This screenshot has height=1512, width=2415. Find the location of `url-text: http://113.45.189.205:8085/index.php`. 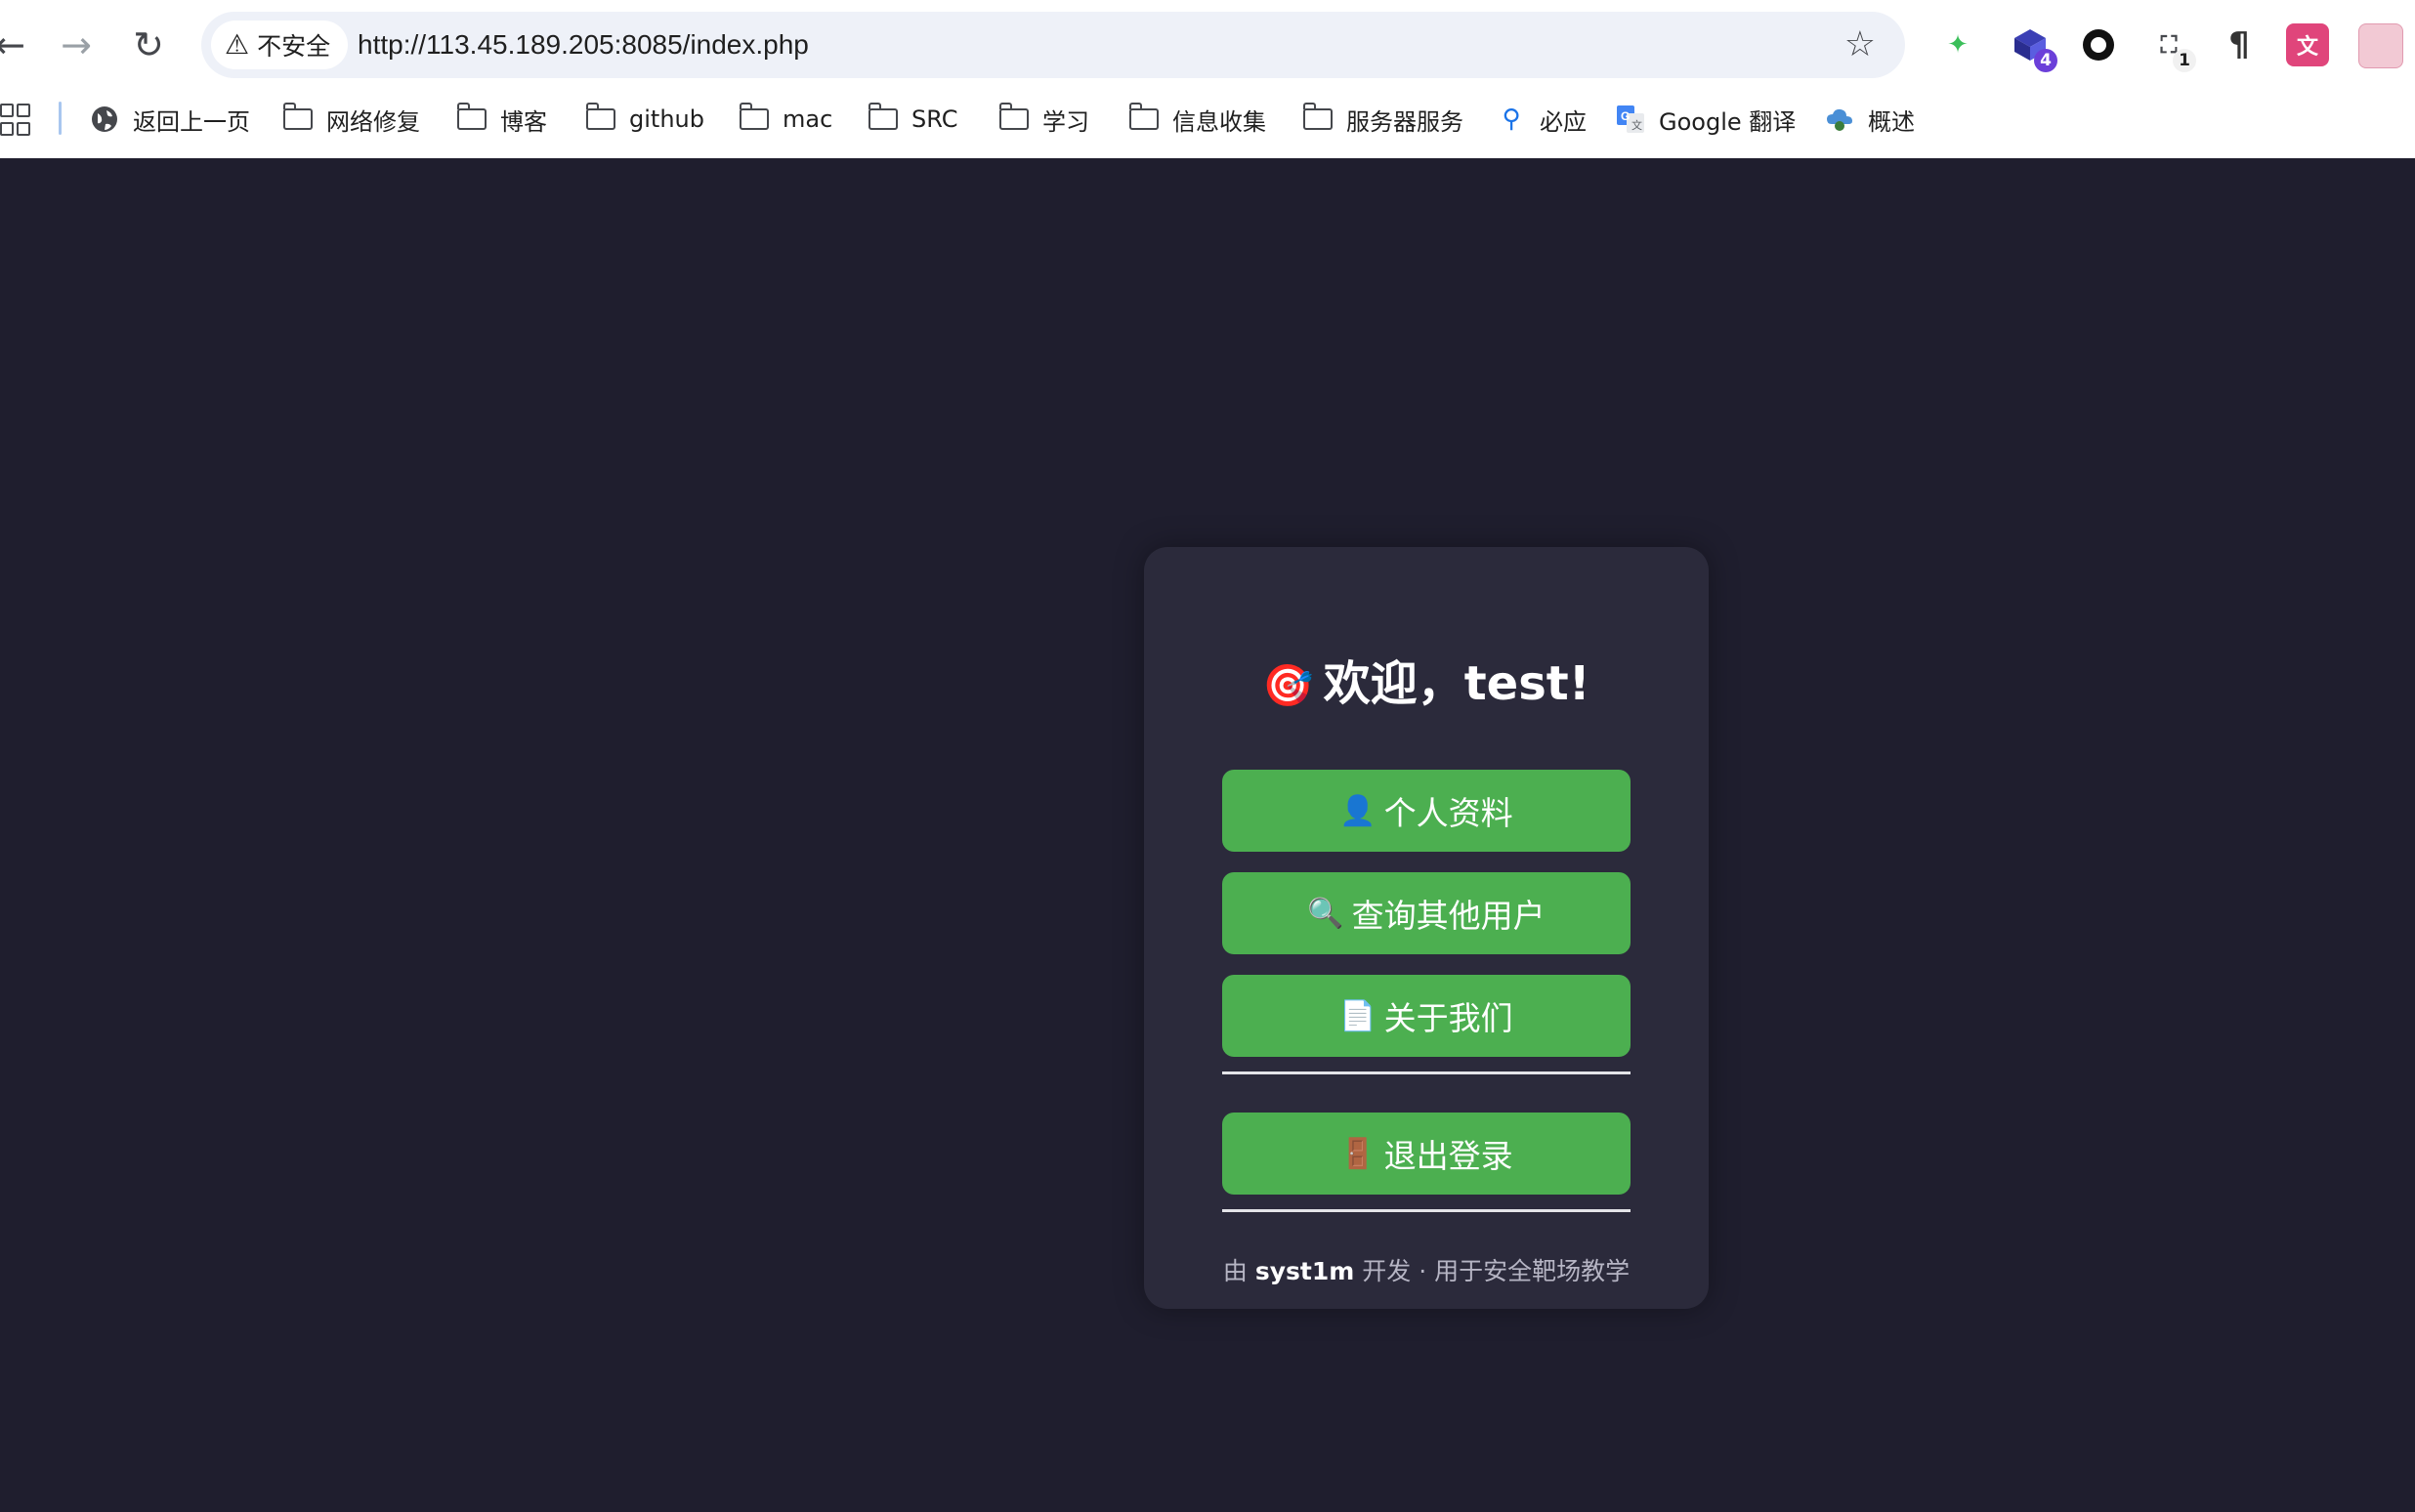

url-text: http://113.45.189.205:8085/index.php is located at coordinates (583, 45).